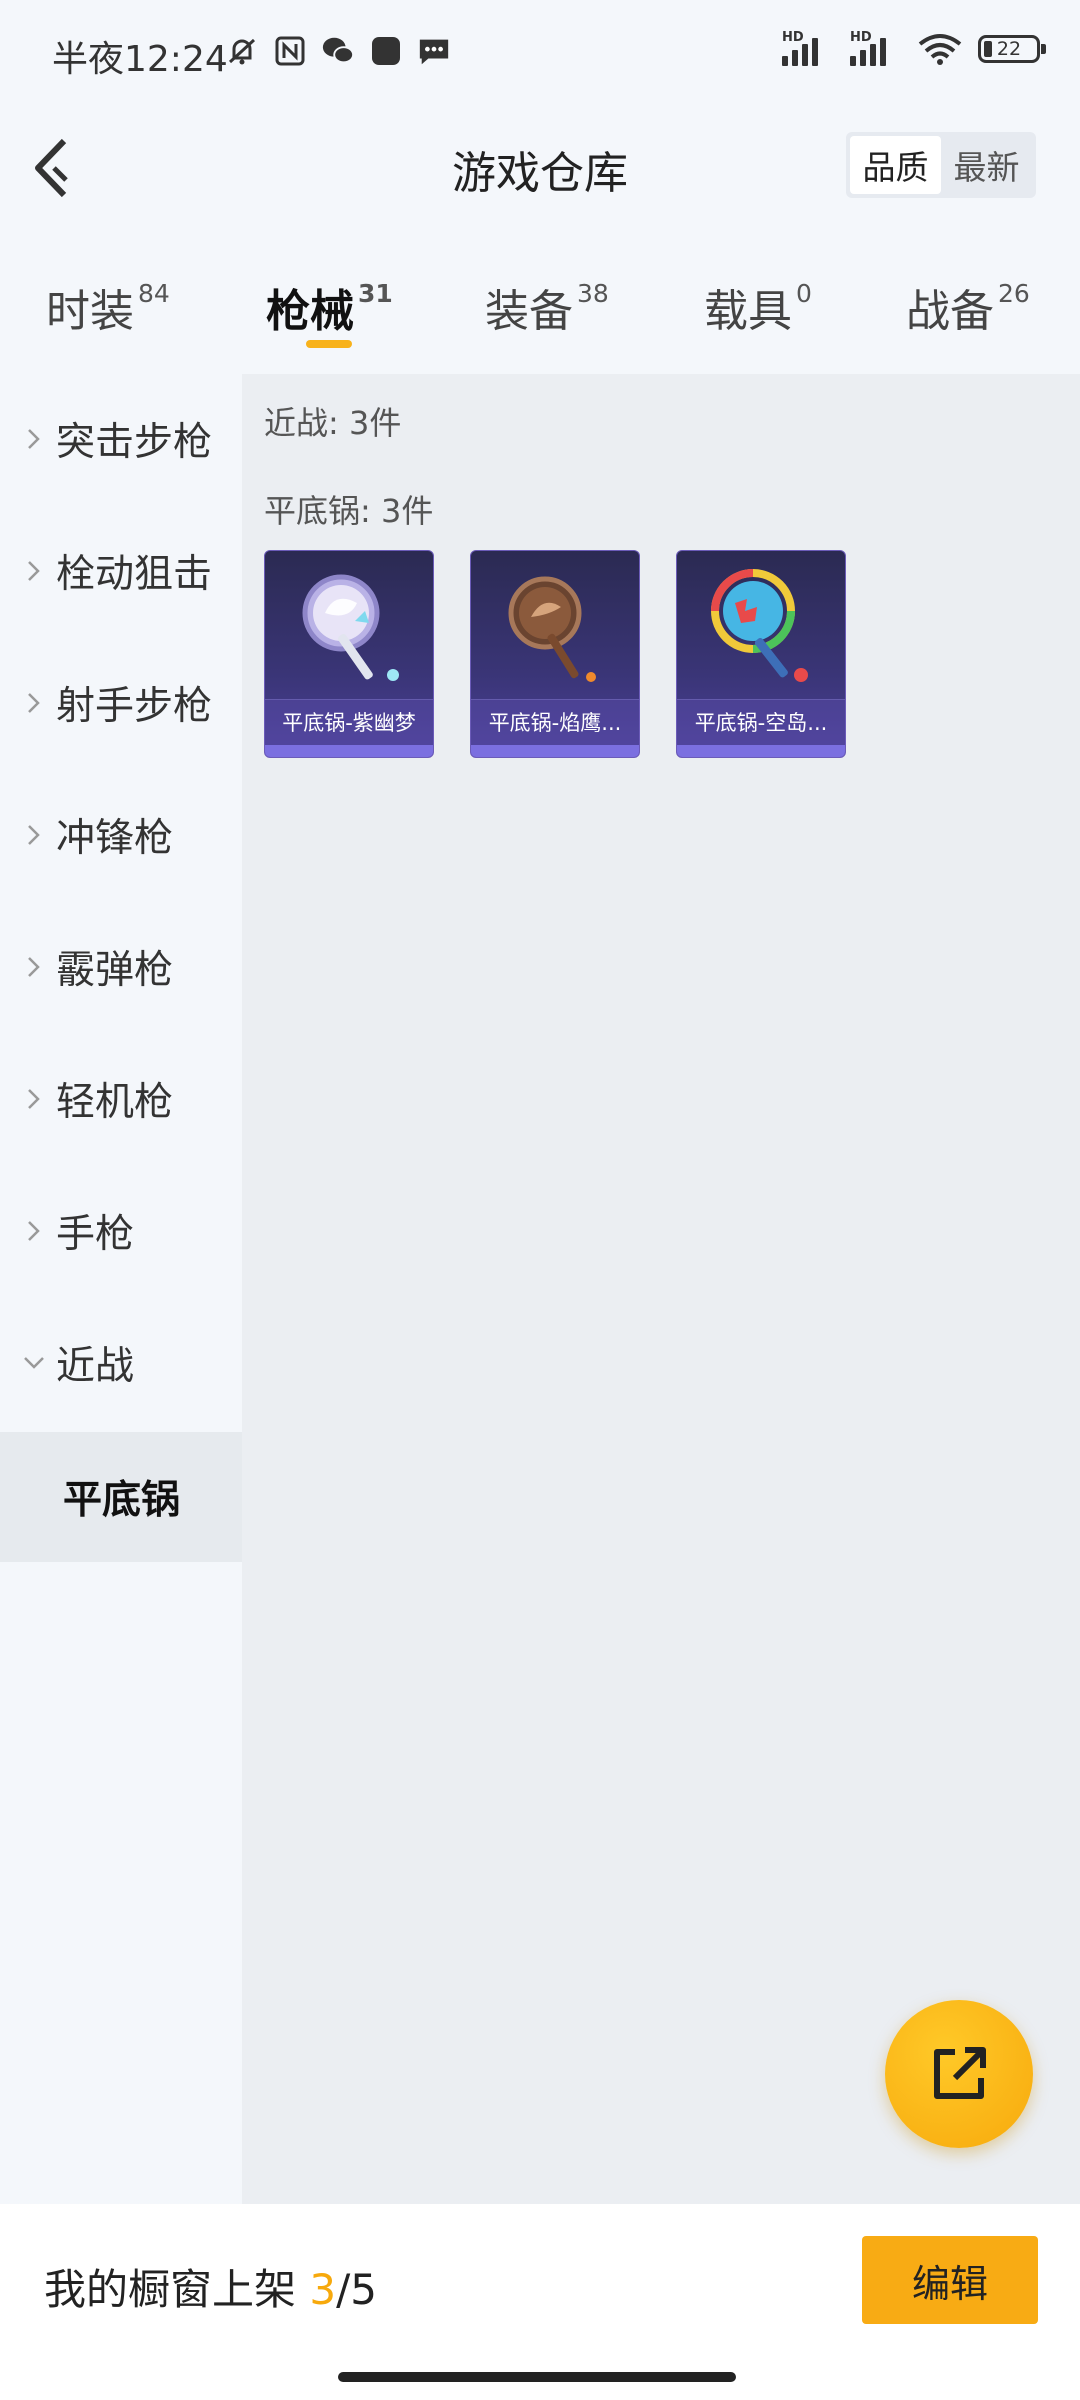 This screenshot has height=2400, width=1080. Describe the element at coordinates (134, 574) in the screenshot. I see `sidebar-item-label: 栓动狙击` at that location.